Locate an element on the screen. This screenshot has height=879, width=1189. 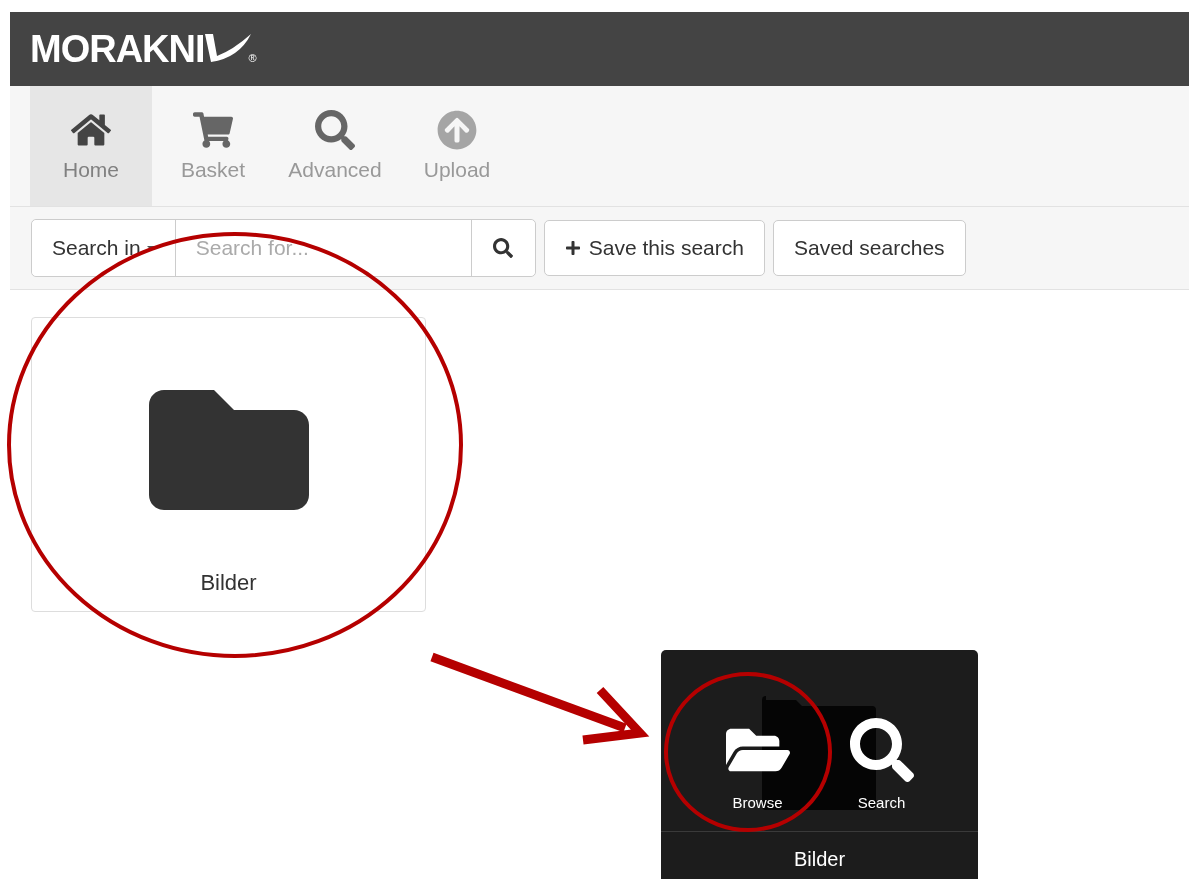
cart-icon is located at coordinates (213, 130).